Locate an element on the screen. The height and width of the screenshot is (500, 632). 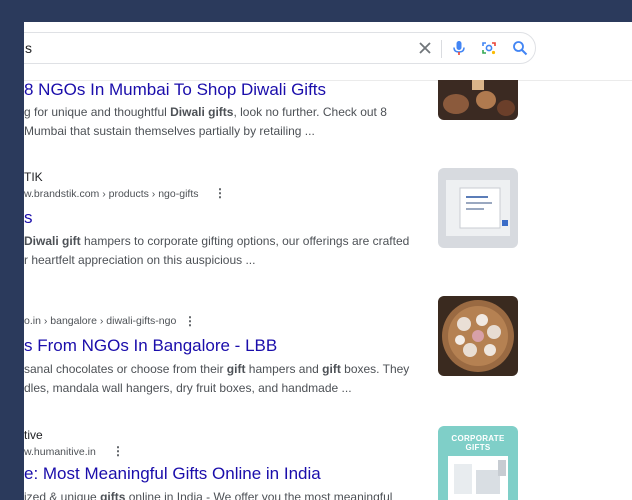
snippet-text: g for unique and thoughtful is located at coordinates (97, 112).